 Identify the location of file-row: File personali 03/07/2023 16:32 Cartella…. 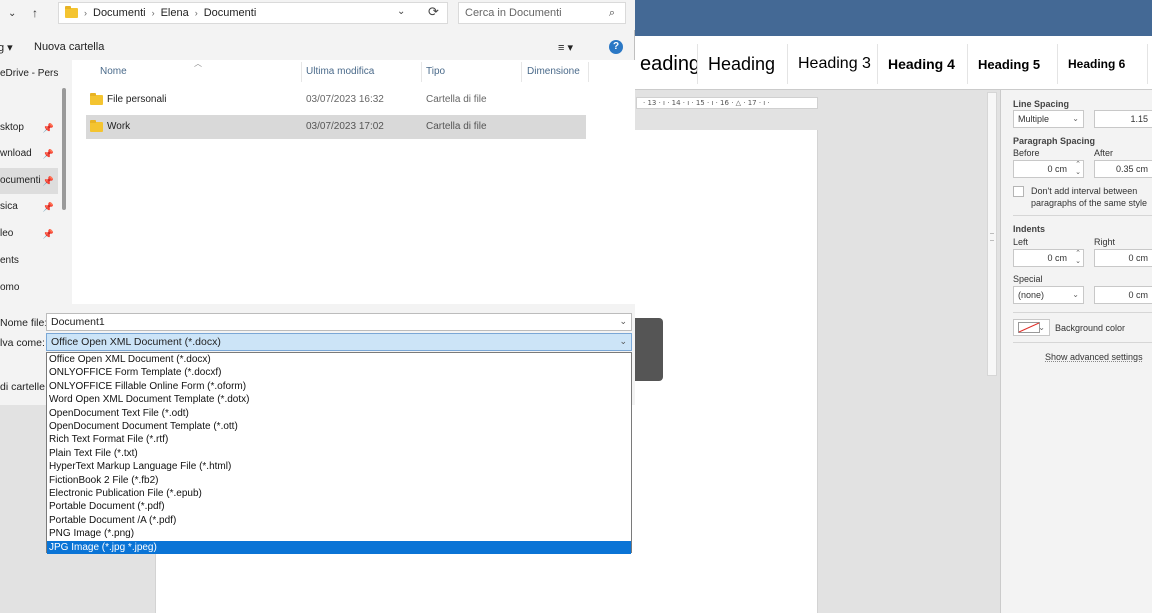
(336, 100).